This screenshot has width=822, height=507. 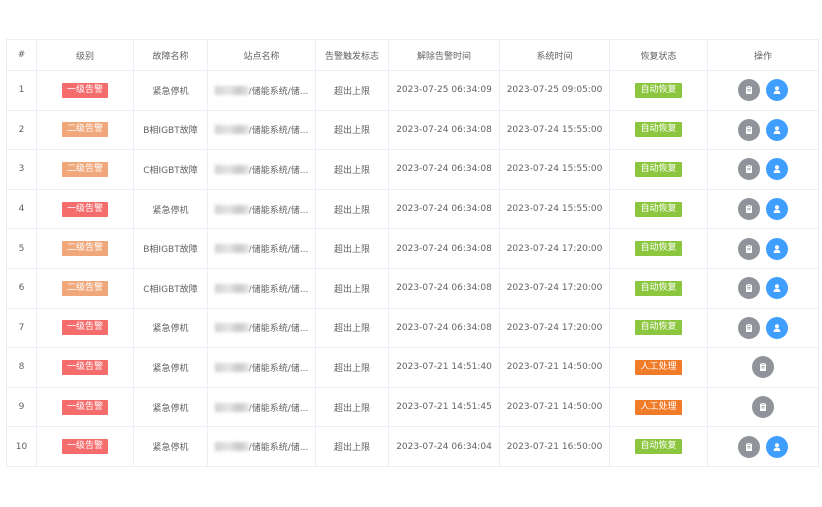 What do you see at coordinates (21, 407) in the screenshot?
I see `cell-index: 9` at bounding box center [21, 407].